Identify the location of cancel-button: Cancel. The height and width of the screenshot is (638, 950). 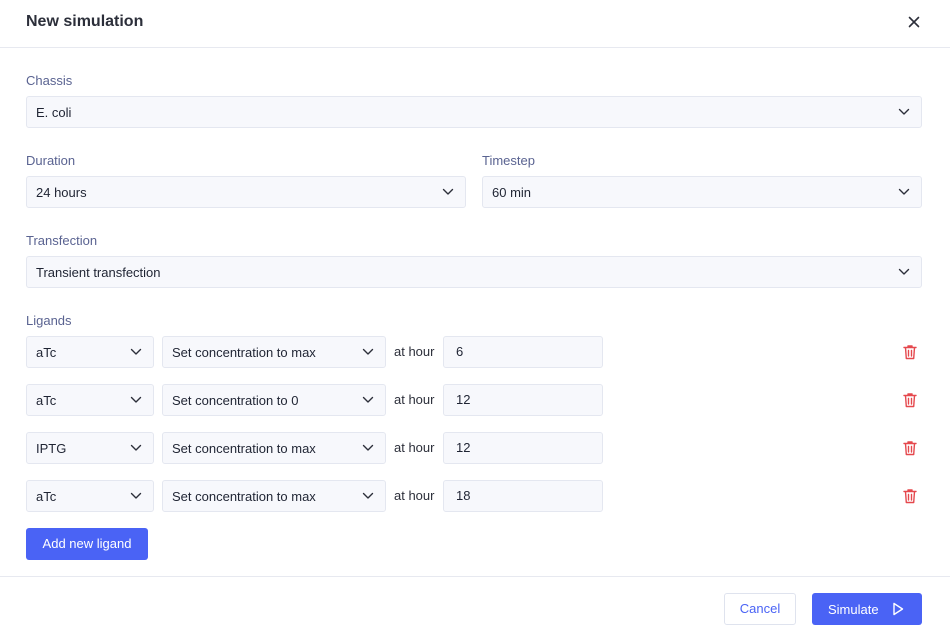
(760, 609).